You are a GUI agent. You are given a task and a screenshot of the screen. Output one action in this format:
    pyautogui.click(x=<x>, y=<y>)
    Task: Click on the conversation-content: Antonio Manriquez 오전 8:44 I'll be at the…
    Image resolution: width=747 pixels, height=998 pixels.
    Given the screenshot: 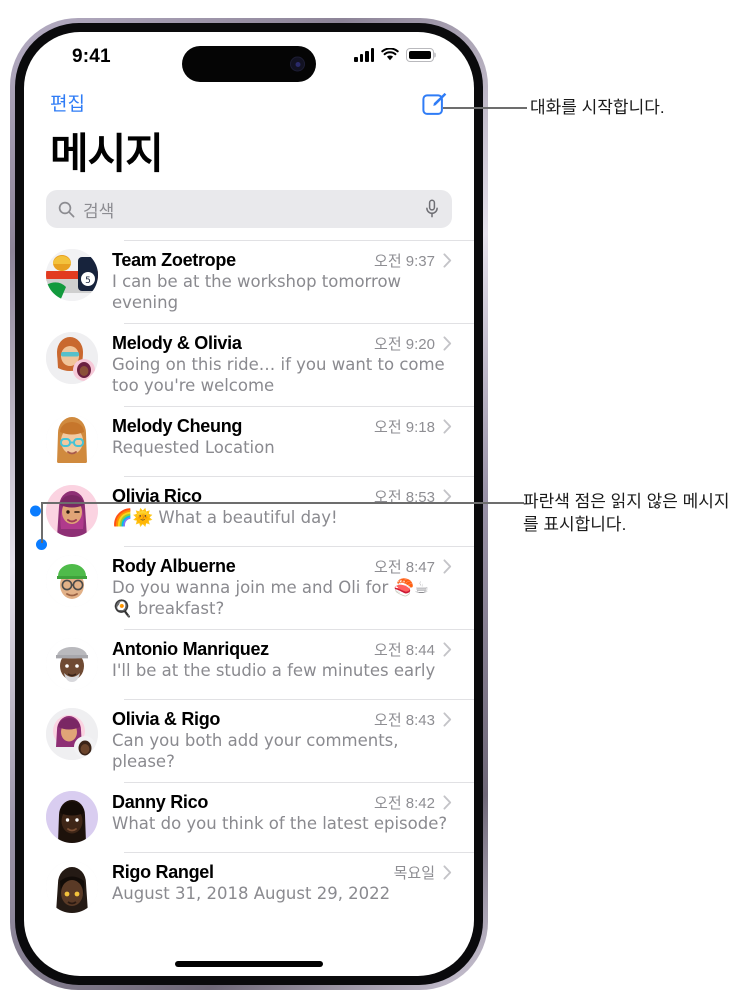 What is the action you would take?
    pyautogui.click(x=282, y=660)
    